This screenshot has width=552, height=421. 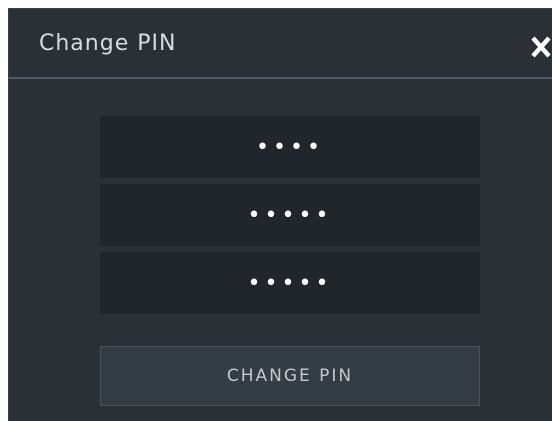 I want to click on current-pin-field, so click(x=290, y=147).